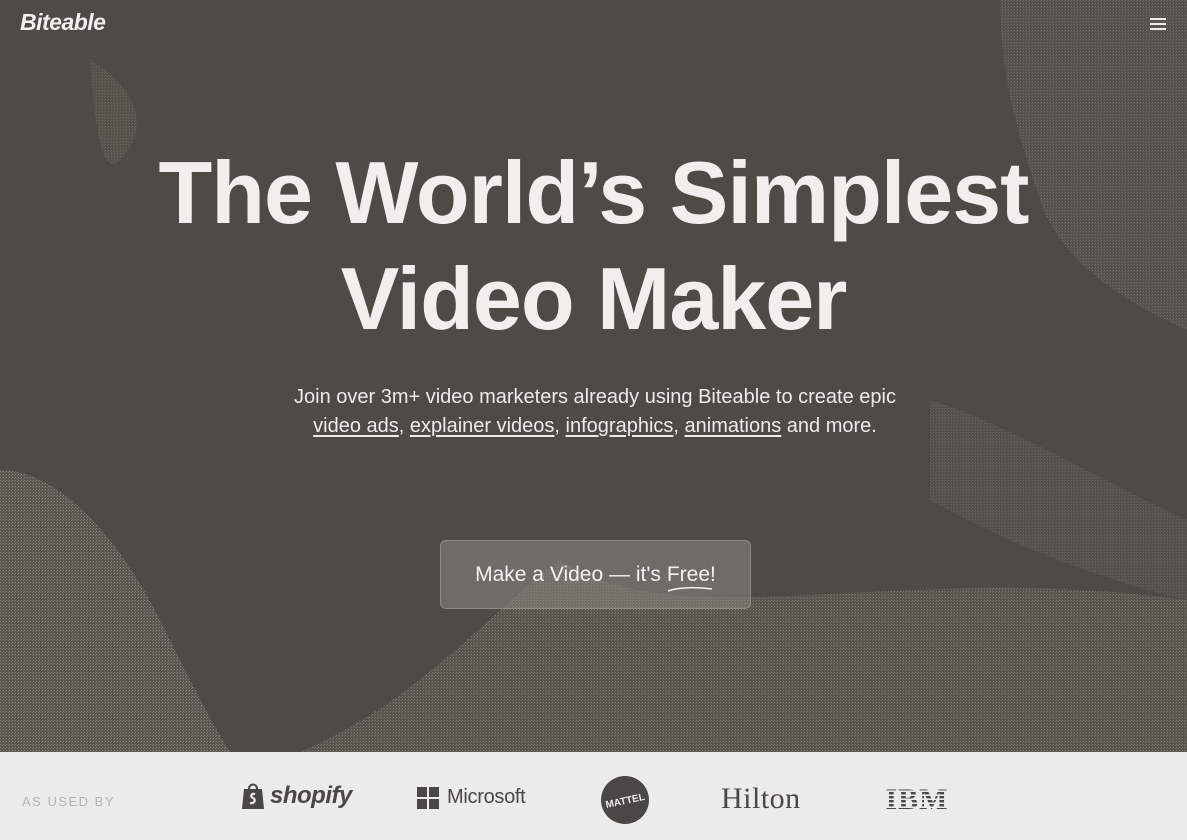 The image size is (1187, 840). What do you see at coordinates (620, 426) in the screenshot?
I see `link-infographics: infographics` at bounding box center [620, 426].